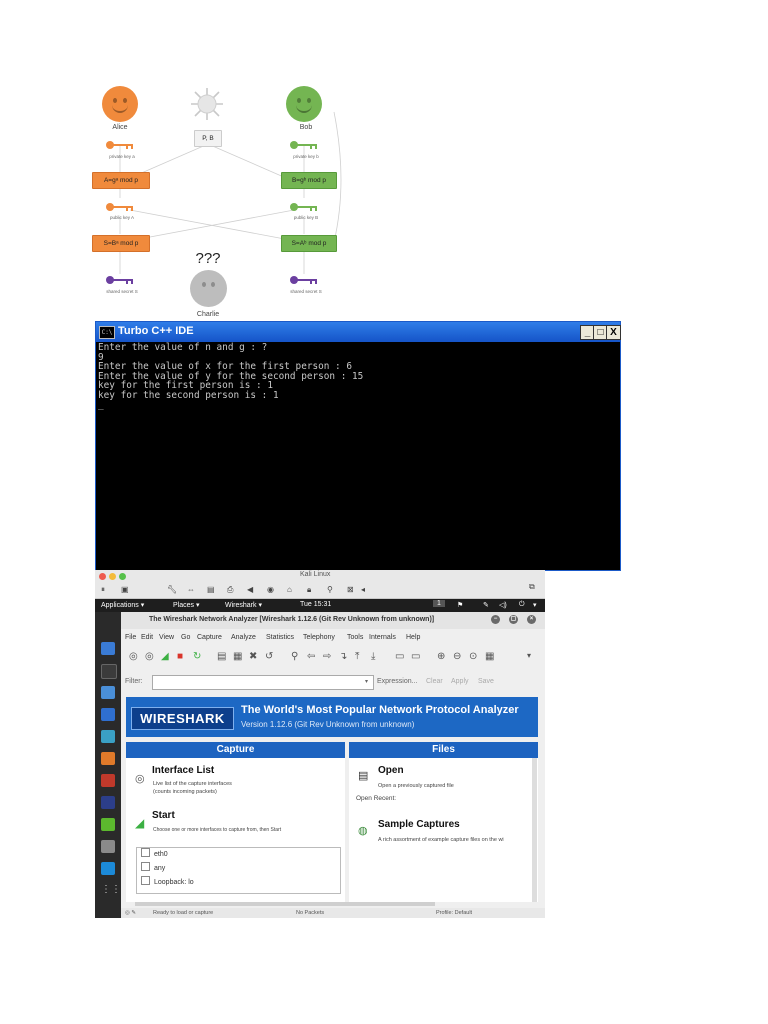  What do you see at coordinates (532, 587) in the screenshot?
I see `fullscreen-icon: ⧉` at bounding box center [532, 587].